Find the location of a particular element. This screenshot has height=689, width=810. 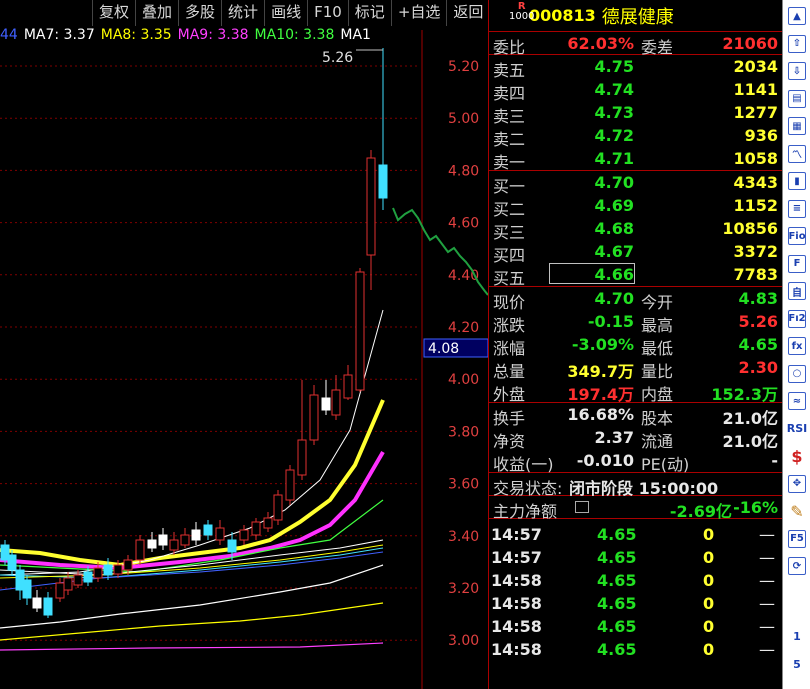

sell-row-2: 卖三 4.73 1277 is located at coordinates (635, 113).